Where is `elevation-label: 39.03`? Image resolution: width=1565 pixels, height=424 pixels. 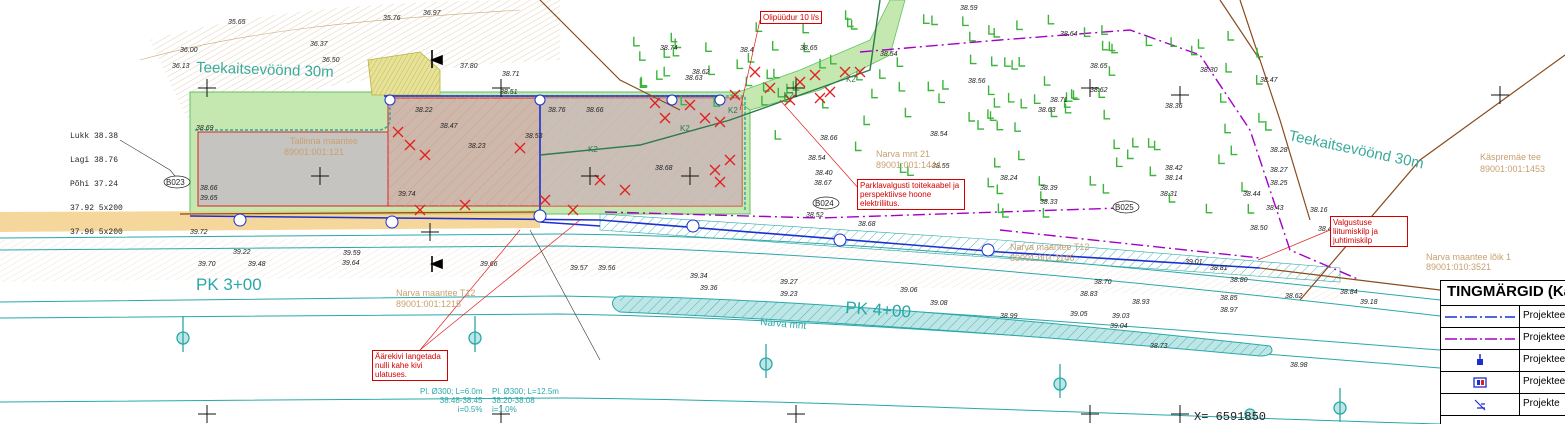
elevation-label: 39.03 is located at coordinates (1121, 316).